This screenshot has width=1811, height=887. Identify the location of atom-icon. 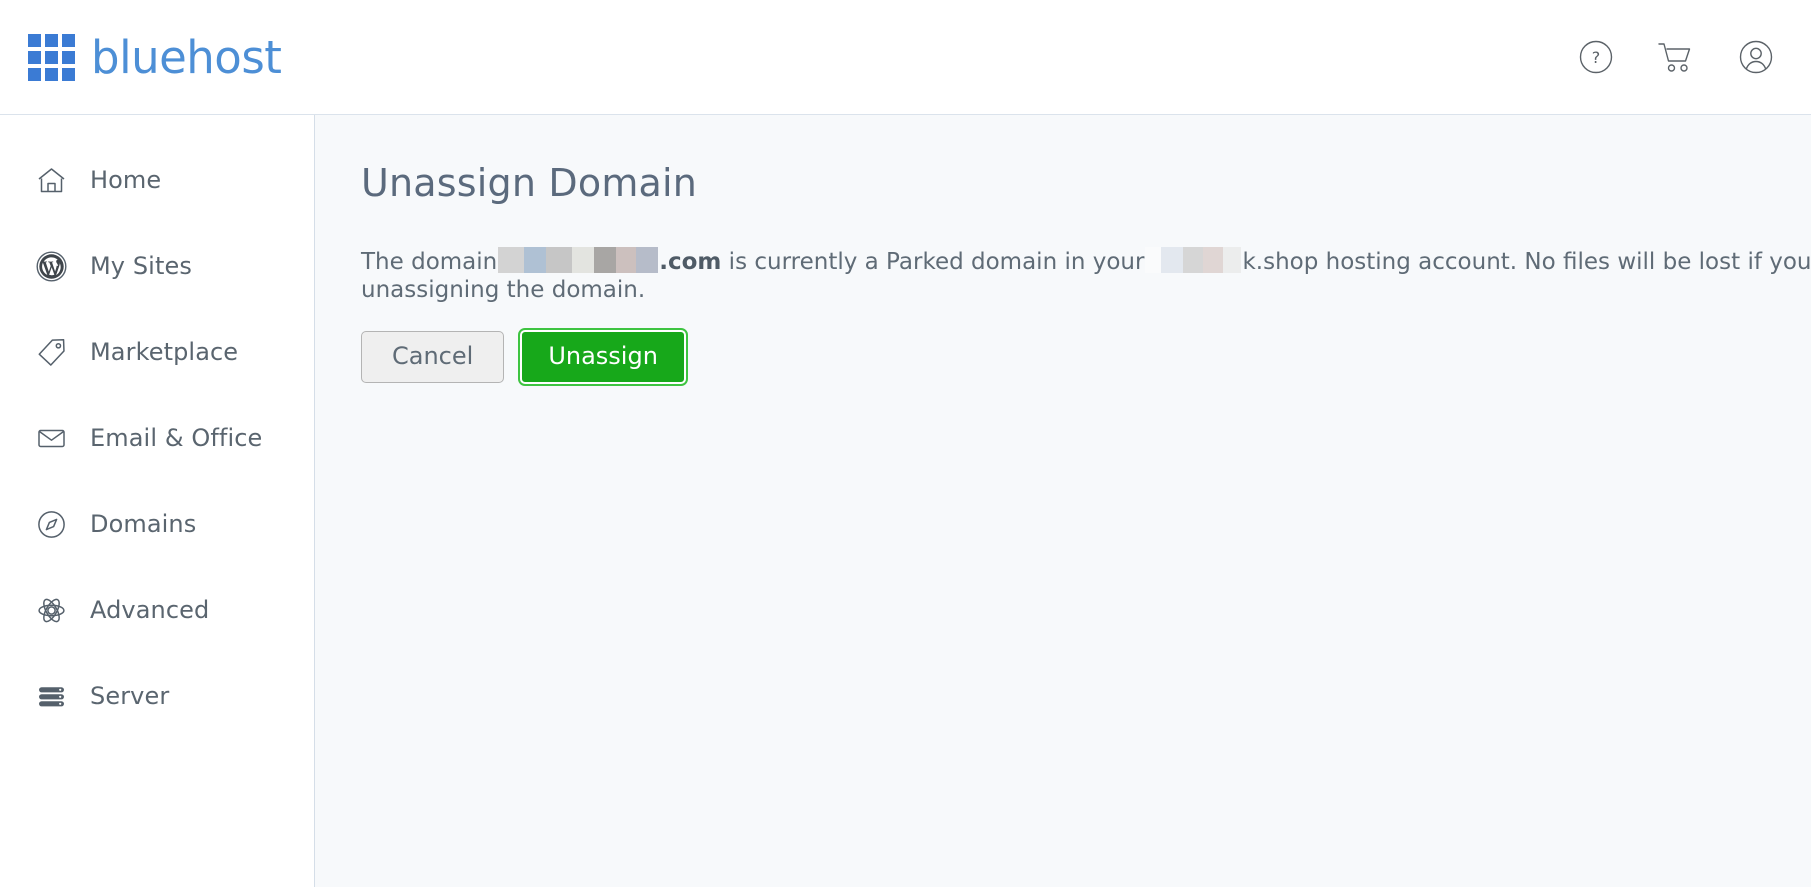
(51, 610).